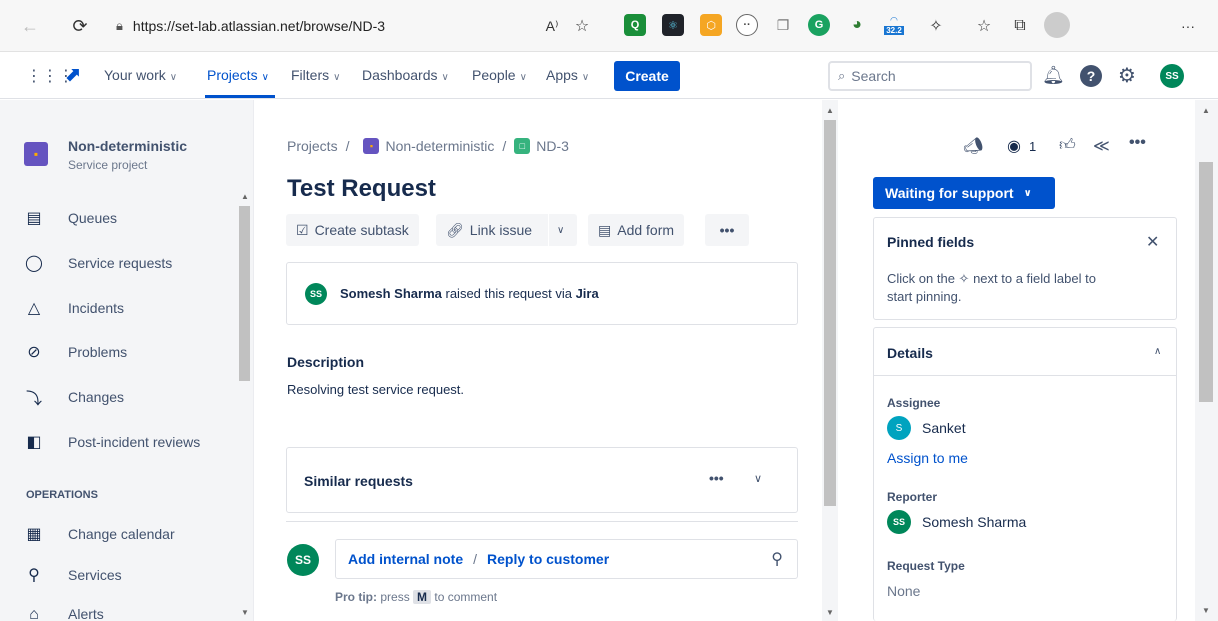  What do you see at coordinates (1053, 75) in the screenshot?
I see `notifications-icon: 🔔︎` at bounding box center [1053, 75].